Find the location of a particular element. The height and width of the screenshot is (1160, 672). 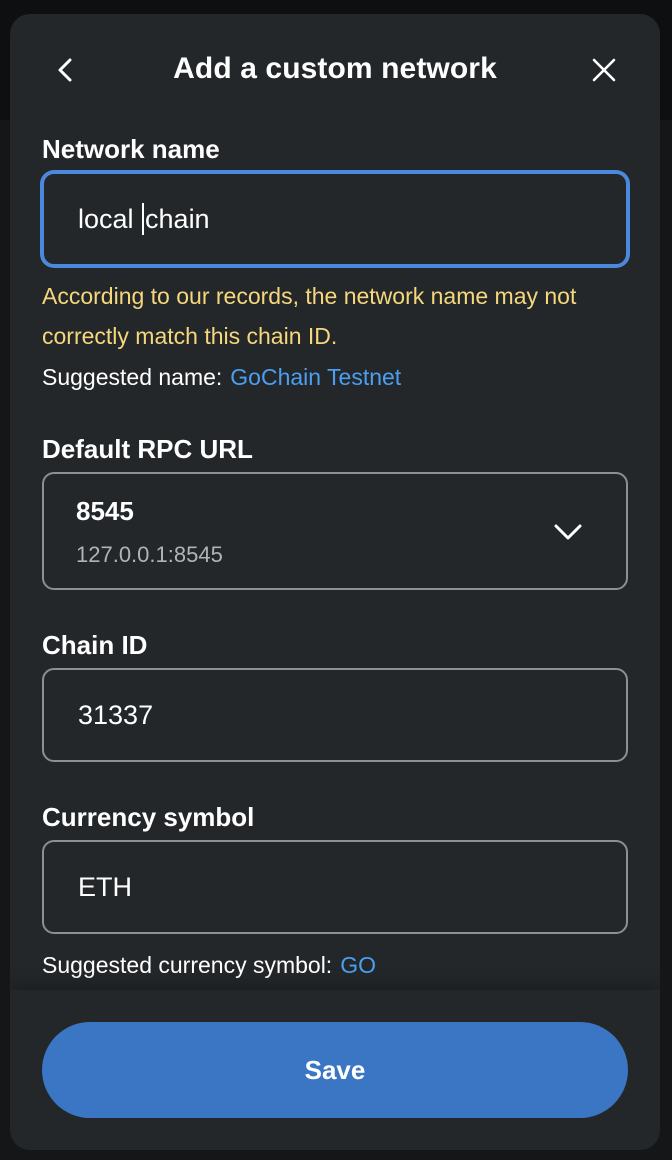

network-name-label: Network name is located at coordinates (131, 149).